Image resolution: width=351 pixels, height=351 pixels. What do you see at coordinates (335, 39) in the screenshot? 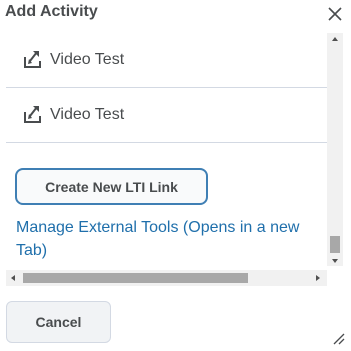
I see `scroll-up-icon` at bounding box center [335, 39].